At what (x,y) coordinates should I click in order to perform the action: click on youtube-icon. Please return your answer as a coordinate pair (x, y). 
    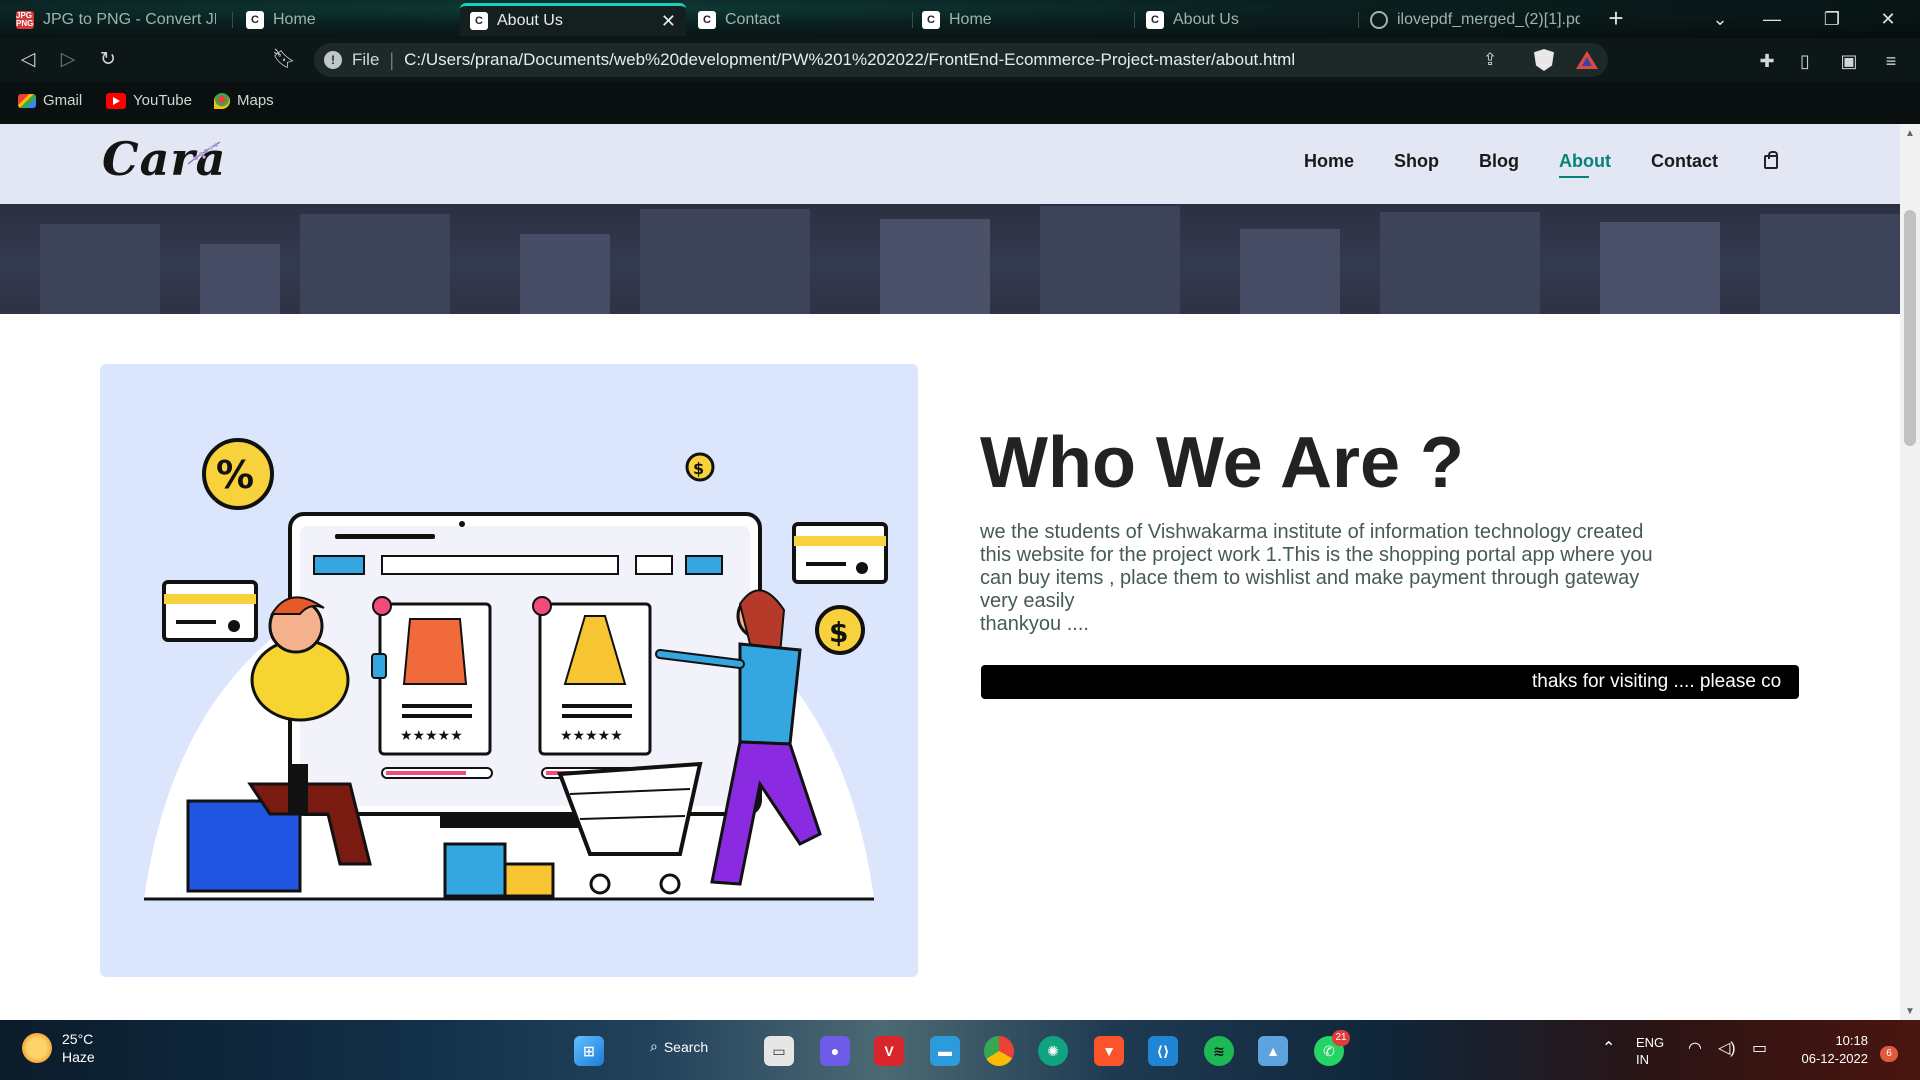
    Looking at the image, I should click on (116, 100).